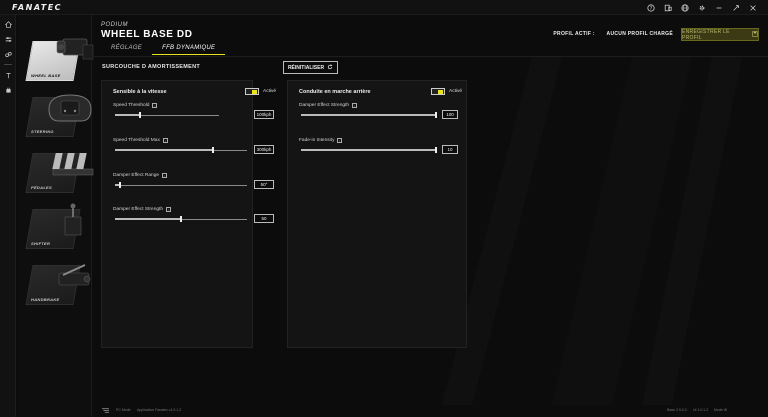  What do you see at coordinates (667, 7) in the screenshot?
I see `device-icon` at bounding box center [667, 7].